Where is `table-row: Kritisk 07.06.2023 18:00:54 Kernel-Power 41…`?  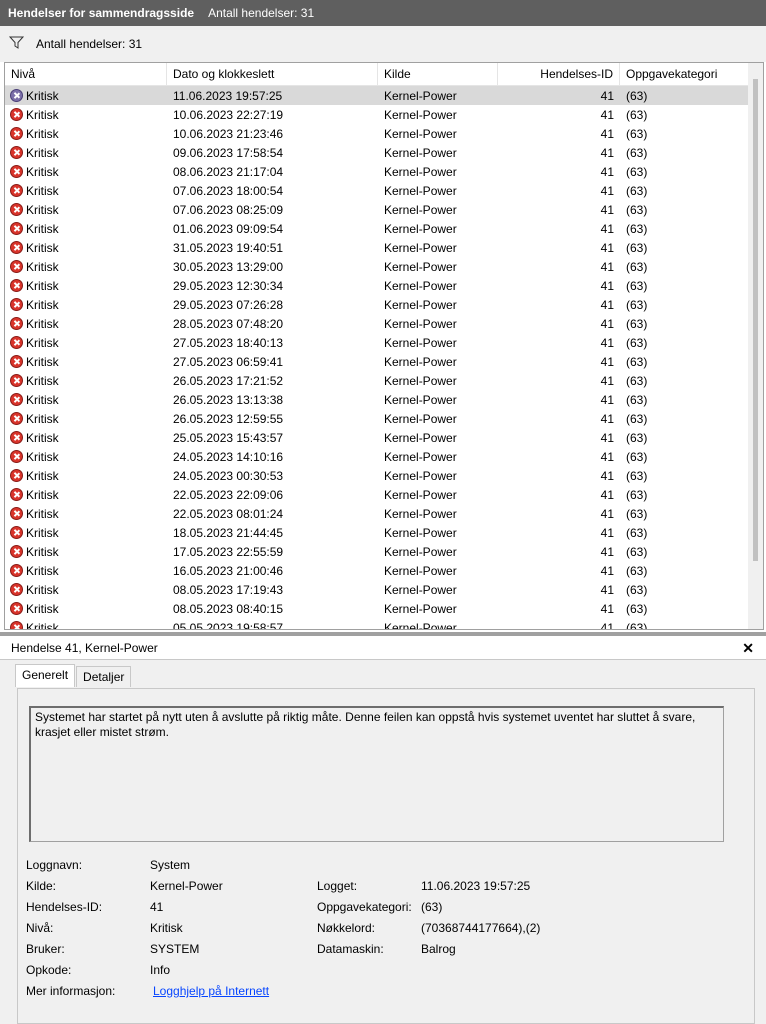 table-row: Kritisk 07.06.2023 18:00:54 Kernel-Power 41… is located at coordinates (377, 190).